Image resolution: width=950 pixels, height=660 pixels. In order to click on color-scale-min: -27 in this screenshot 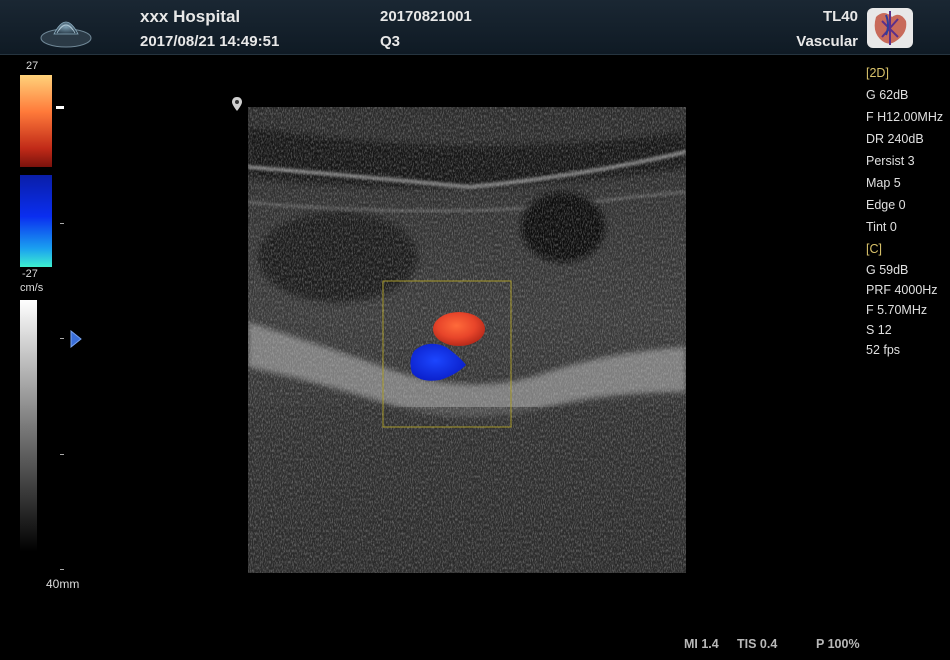, I will do `click(30, 274)`.